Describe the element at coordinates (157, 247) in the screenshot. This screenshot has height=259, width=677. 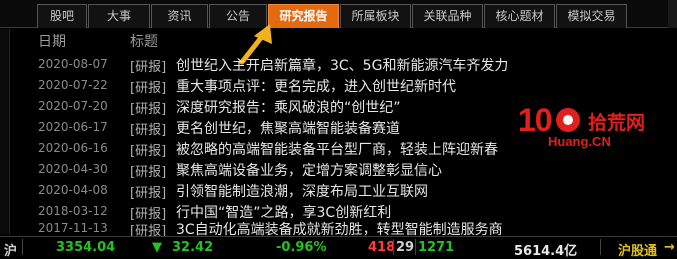
I see `down-arrow-icon: ▼` at that location.